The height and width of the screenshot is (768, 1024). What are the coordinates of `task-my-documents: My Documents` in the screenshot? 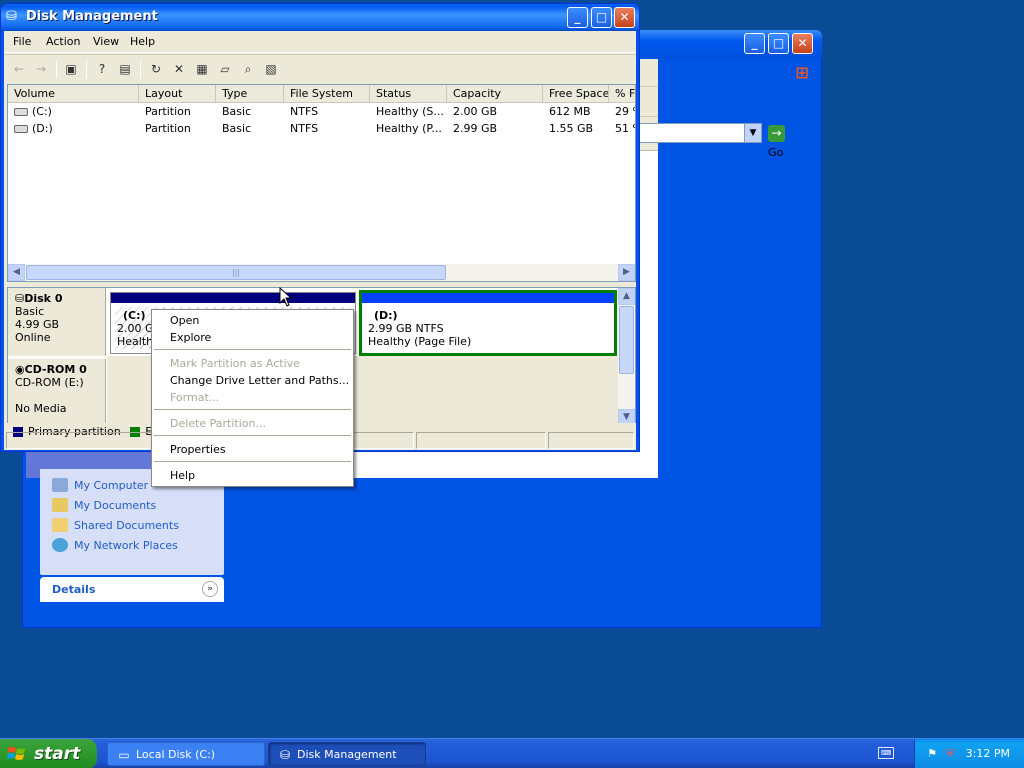 It's located at (132, 505).